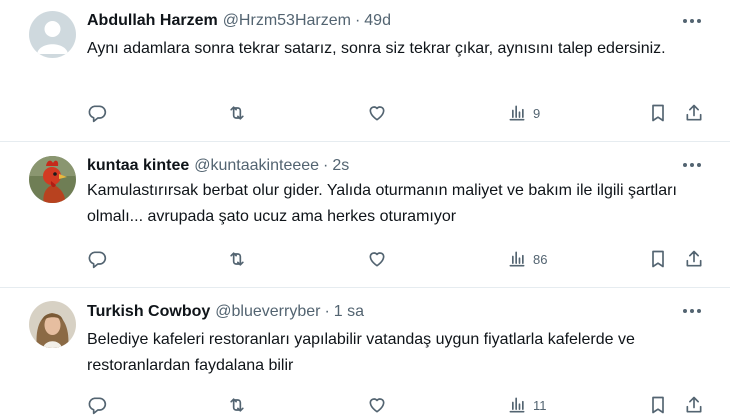 This screenshot has height=420, width=730. I want to click on author-handle: @Hrzm53Harzem, so click(287, 20).